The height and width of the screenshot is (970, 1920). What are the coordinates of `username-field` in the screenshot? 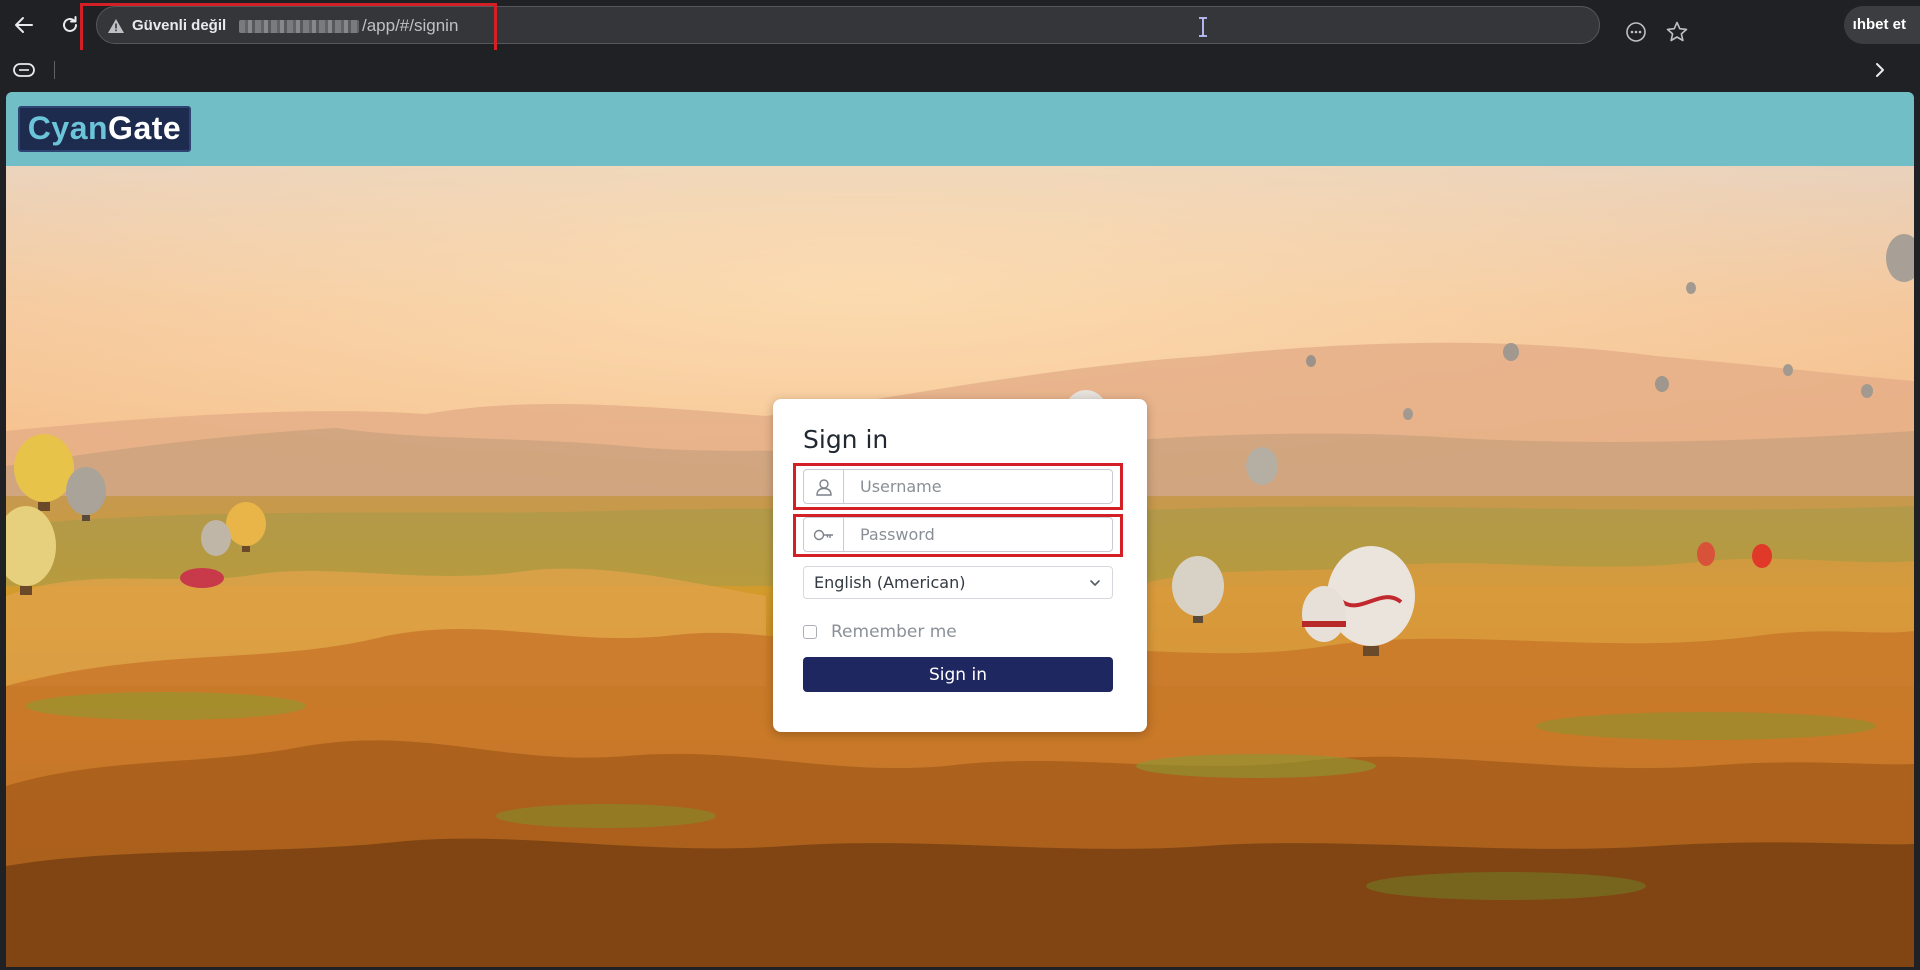 It's located at (958, 486).